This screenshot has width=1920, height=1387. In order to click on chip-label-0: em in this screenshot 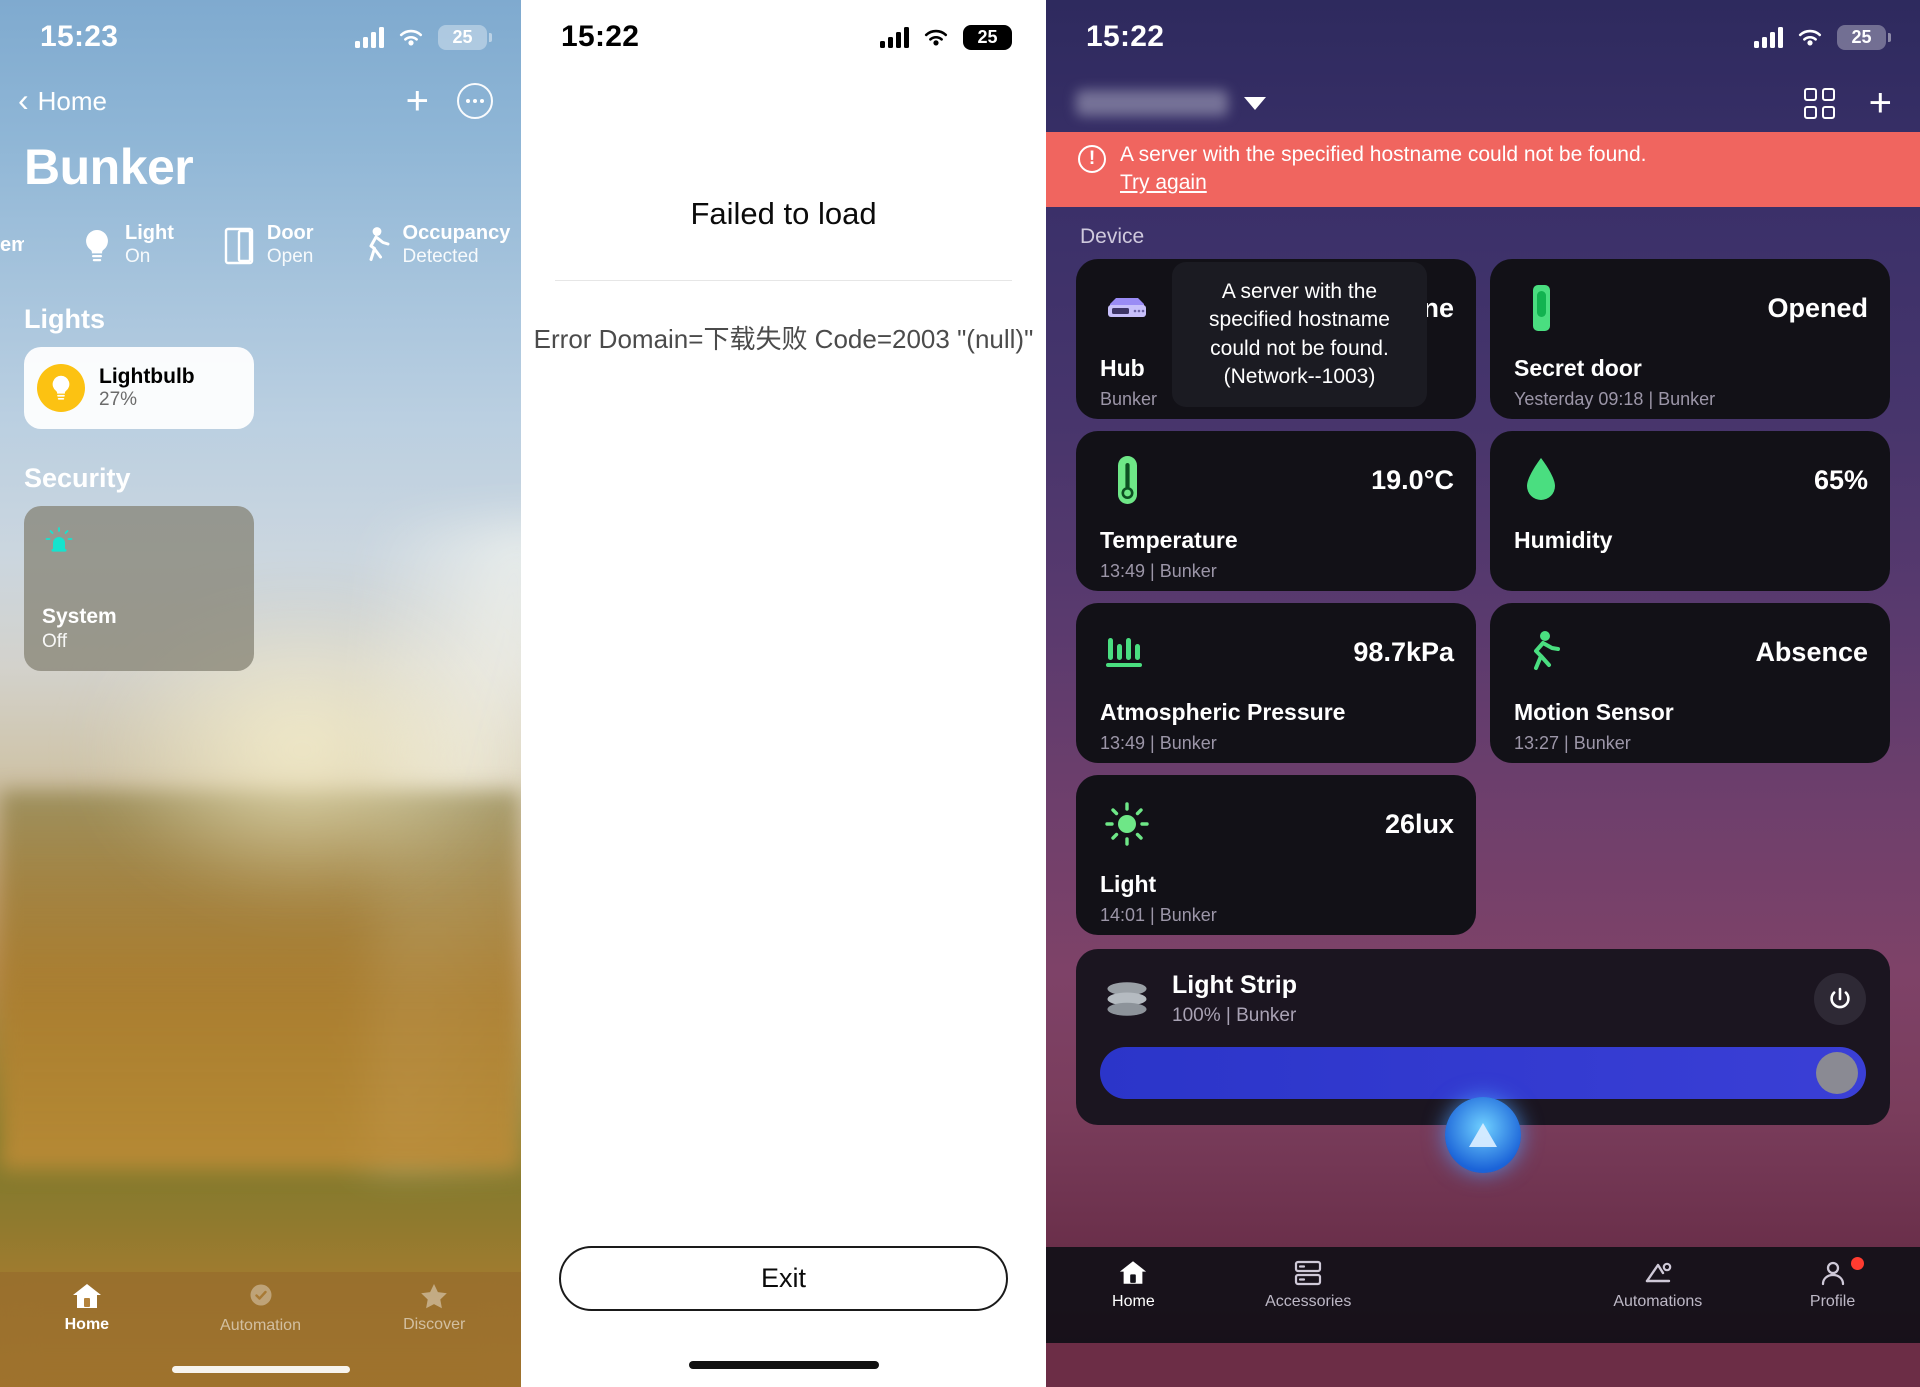, I will do `click(12, 245)`.